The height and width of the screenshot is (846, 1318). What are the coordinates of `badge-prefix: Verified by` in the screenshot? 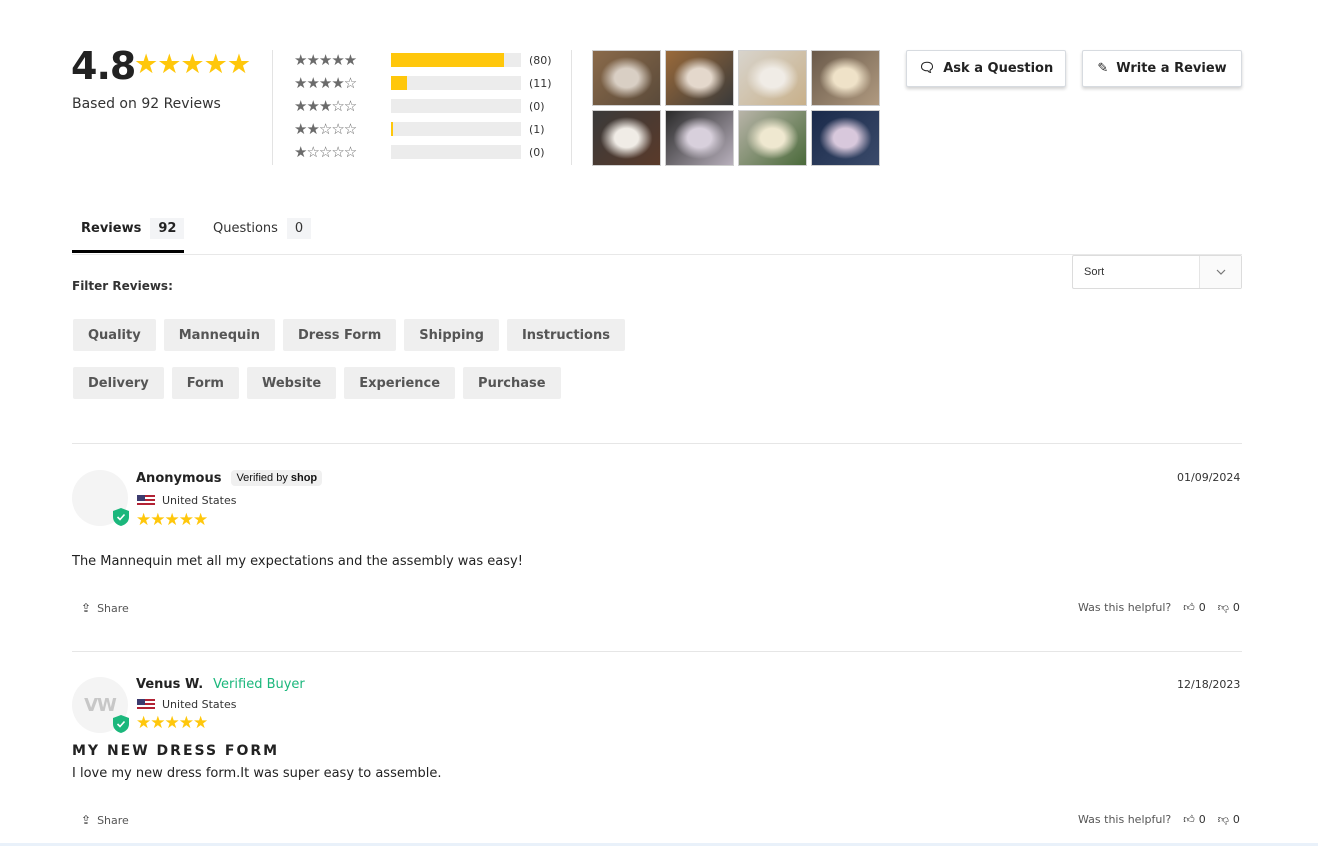 It's located at (263, 478).